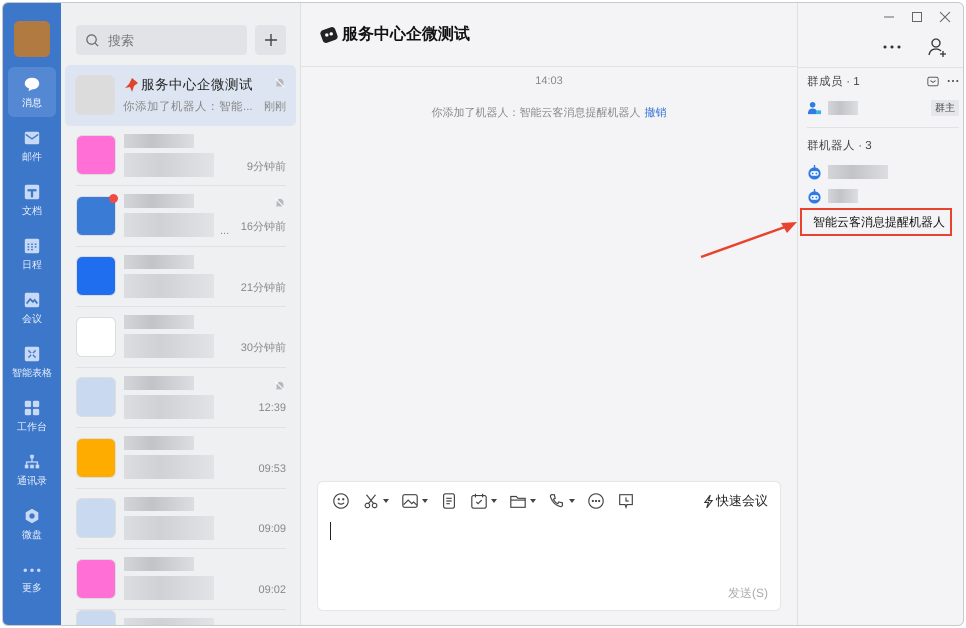 Image resolution: width=966 pixels, height=628 pixels. I want to click on nav-item: 会议, so click(32, 308).